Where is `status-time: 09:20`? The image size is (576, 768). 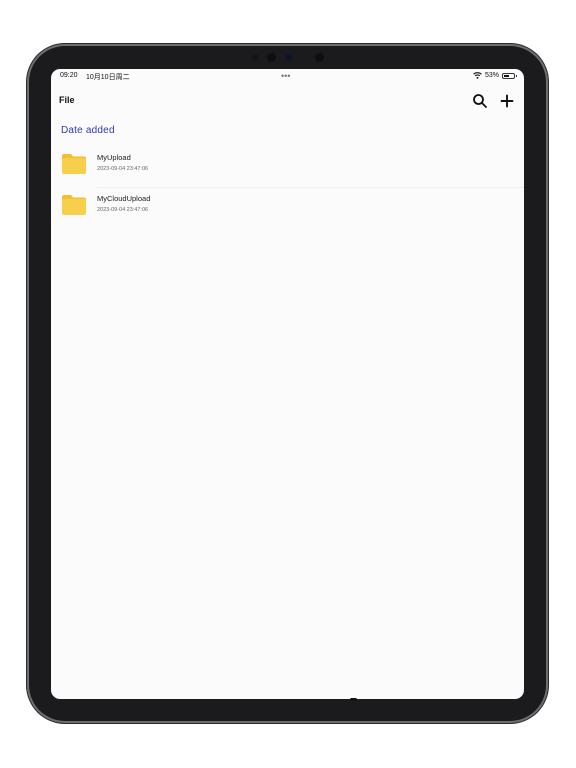 status-time: 09:20 is located at coordinates (69, 75).